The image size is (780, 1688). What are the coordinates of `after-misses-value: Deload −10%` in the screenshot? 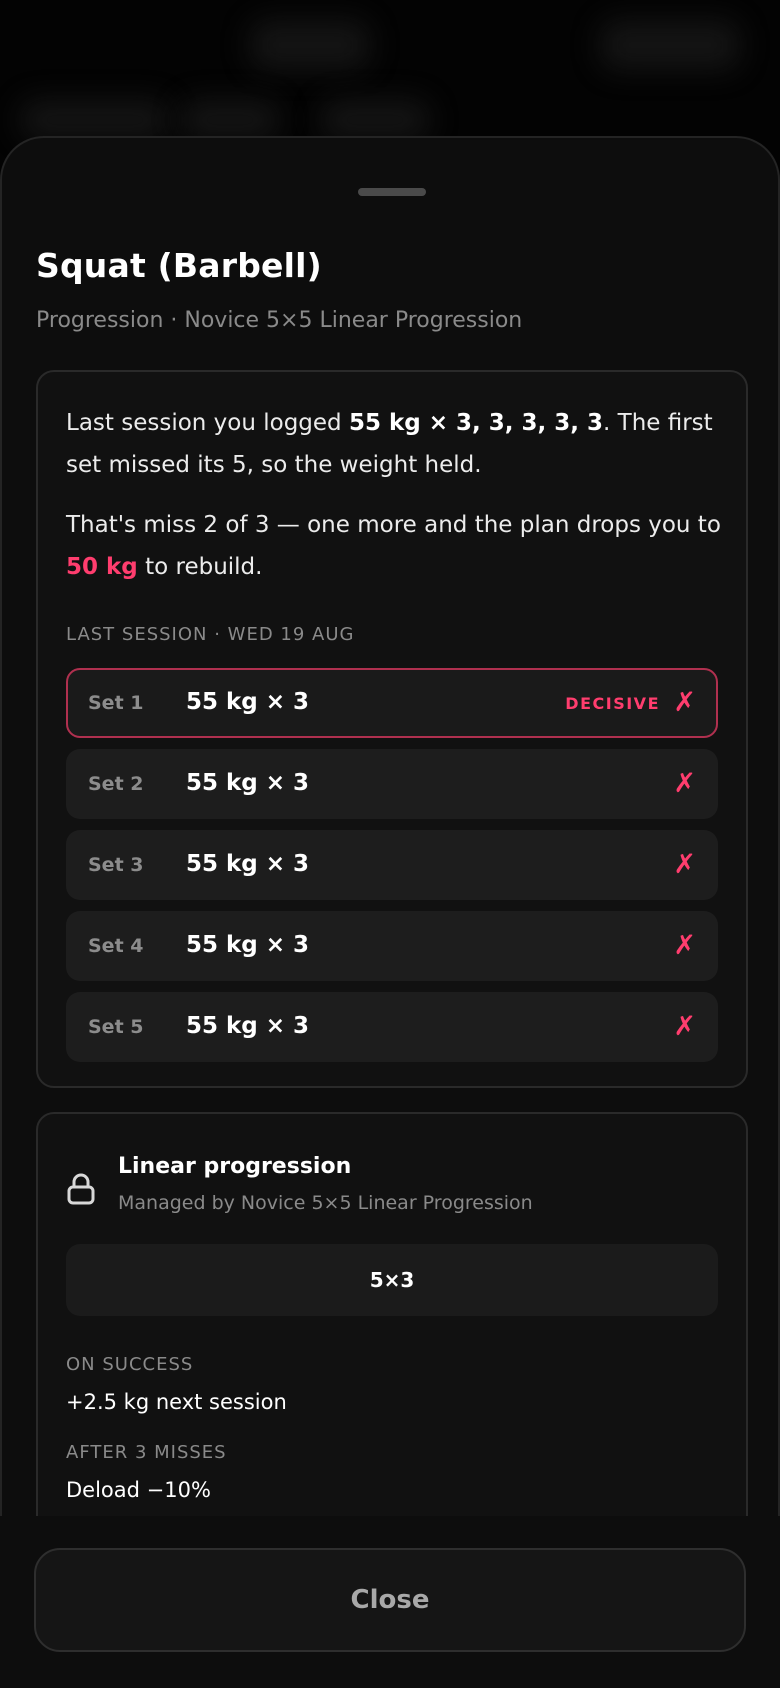 It's located at (138, 1490).